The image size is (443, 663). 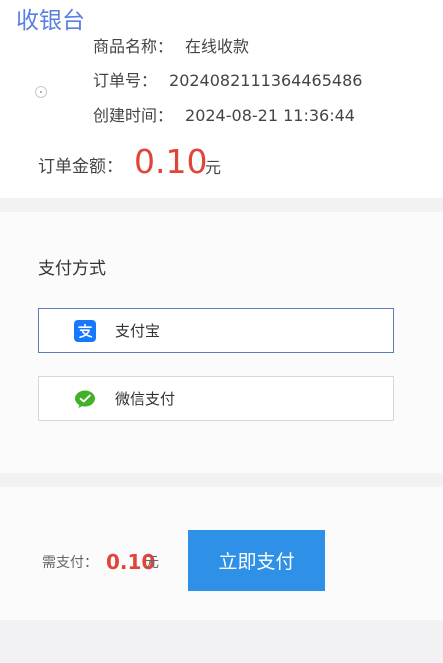 What do you see at coordinates (216, 398) in the screenshot?
I see `wechat-pay-option: 微信支付` at bounding box center [216, 398].